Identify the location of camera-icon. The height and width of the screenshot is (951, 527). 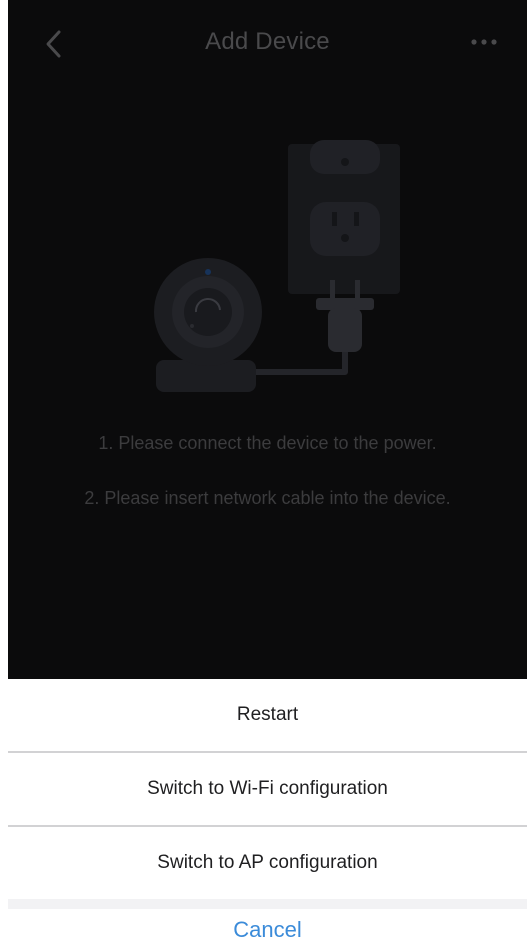
(208, 325).